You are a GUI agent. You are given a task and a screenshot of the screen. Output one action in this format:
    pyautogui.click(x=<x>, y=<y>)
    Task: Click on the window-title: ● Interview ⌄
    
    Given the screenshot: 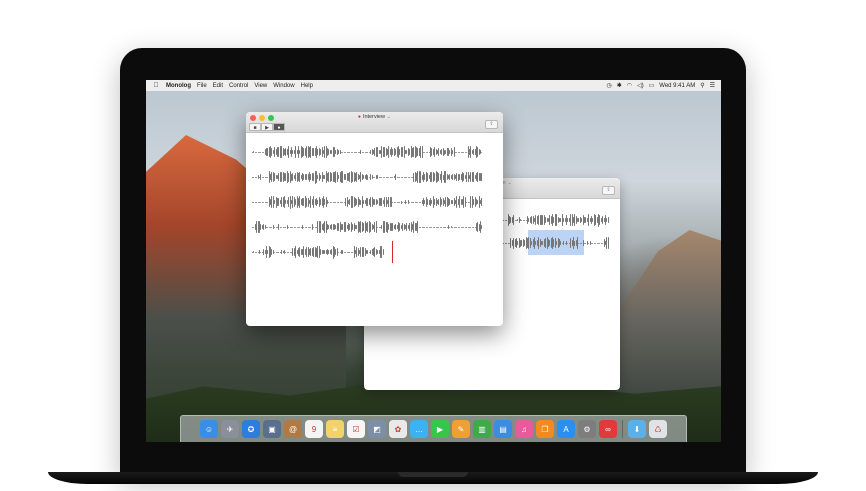 What is the action you would take?
    pyautogui.click(x=374, y=117)
    